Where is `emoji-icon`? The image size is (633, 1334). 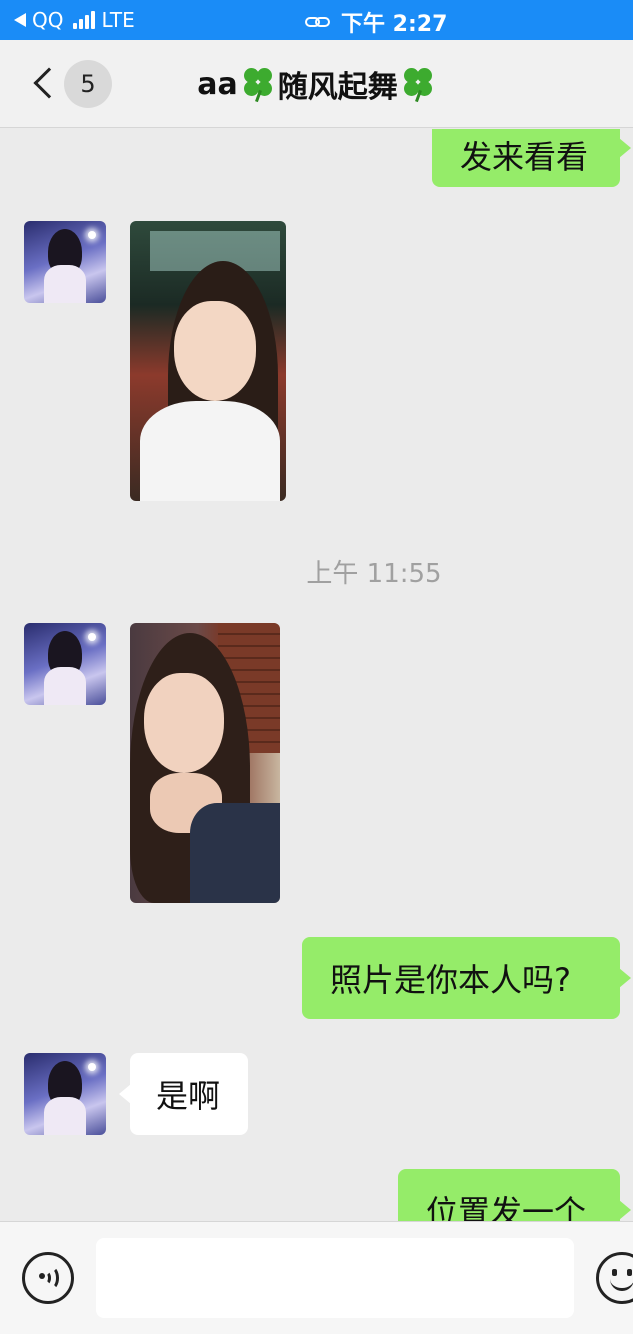
emoji-icon is located at coordinates (614, 1278).